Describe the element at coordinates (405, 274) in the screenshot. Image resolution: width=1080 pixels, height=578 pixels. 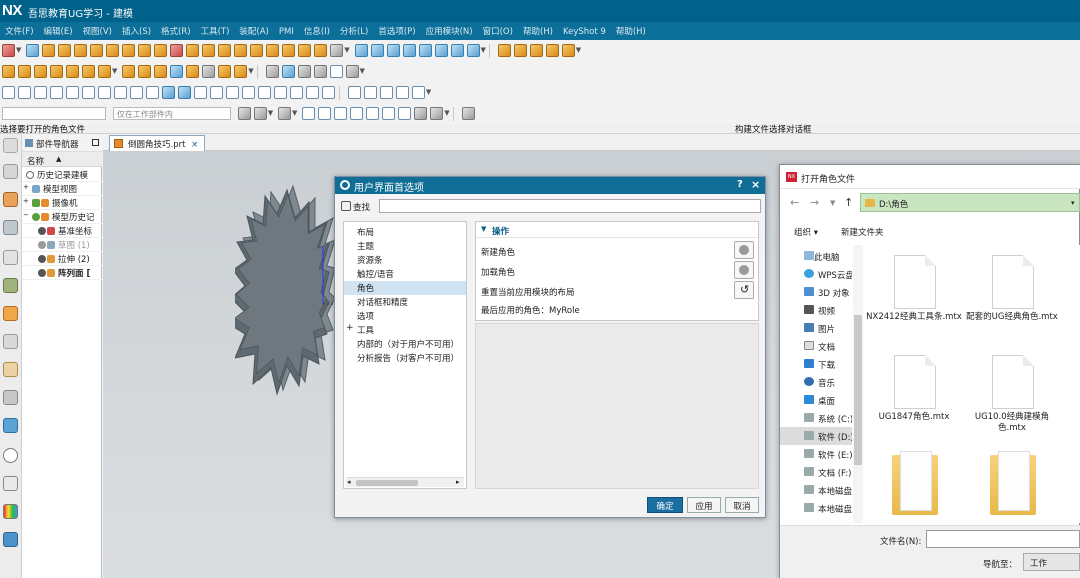
I see `tree-item-touch-voice: 触控/语音` at that location.